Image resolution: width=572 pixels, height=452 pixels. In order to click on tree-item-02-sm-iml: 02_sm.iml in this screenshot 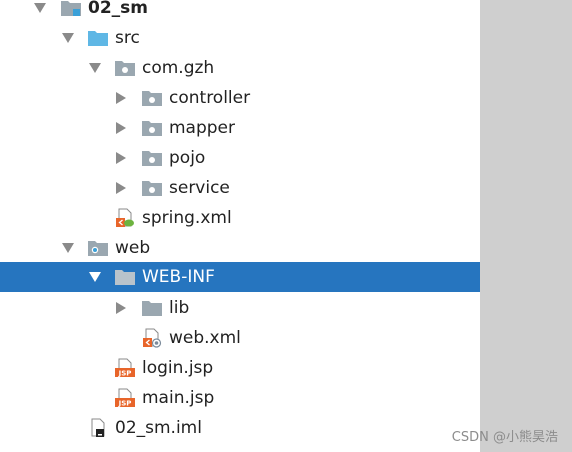, I will do `click(240, 428)`.